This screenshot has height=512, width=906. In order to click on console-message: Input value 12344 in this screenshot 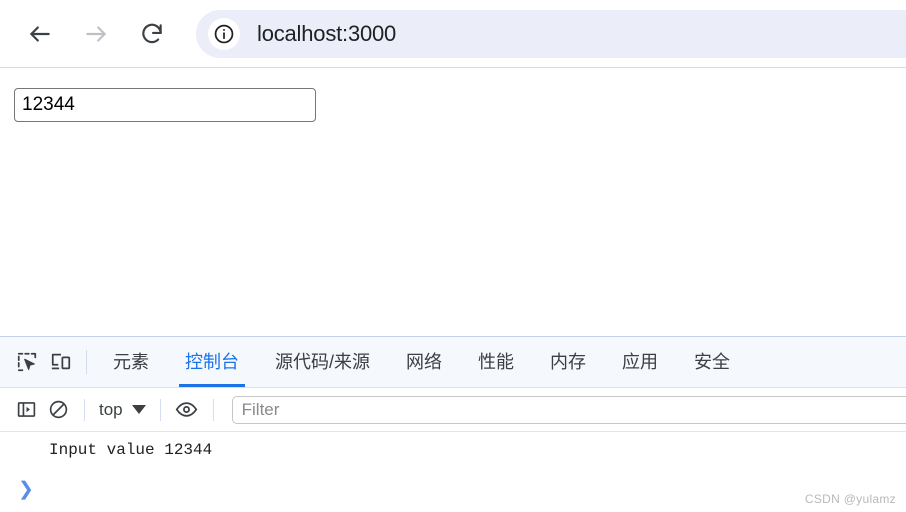, I will do `click(131, 450)`.